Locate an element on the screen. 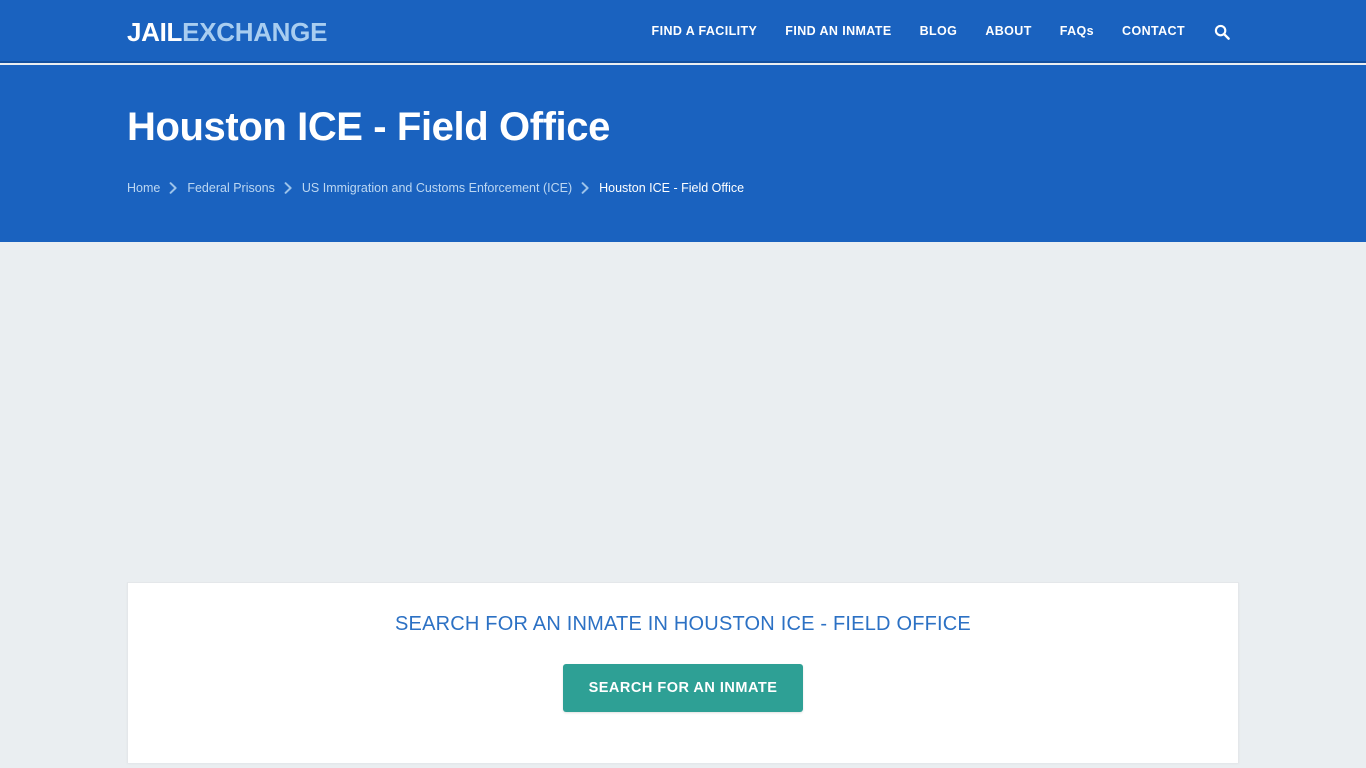  page-title: Houston ICE - Field Office is located at coordinates (368, 127).